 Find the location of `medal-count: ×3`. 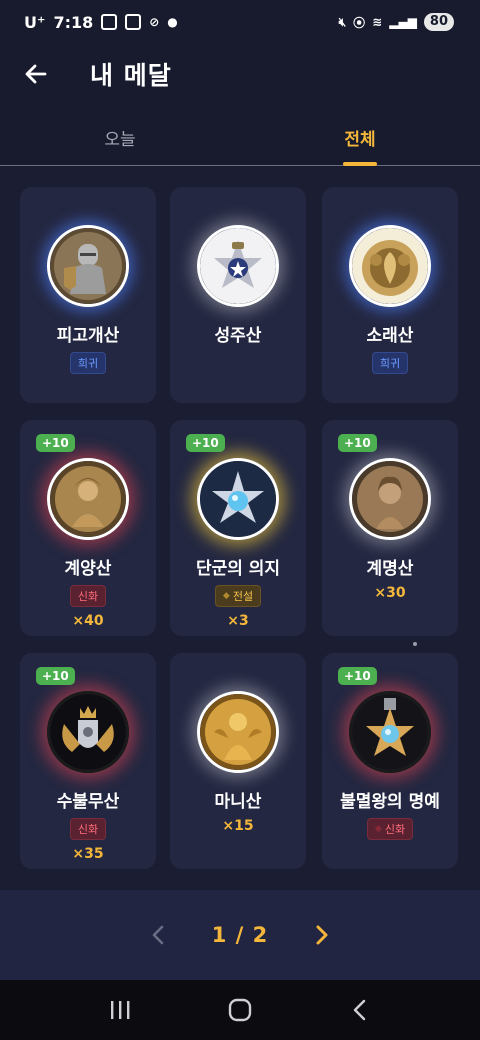

medal-count: ×3 is located at coordinates (238, 621).